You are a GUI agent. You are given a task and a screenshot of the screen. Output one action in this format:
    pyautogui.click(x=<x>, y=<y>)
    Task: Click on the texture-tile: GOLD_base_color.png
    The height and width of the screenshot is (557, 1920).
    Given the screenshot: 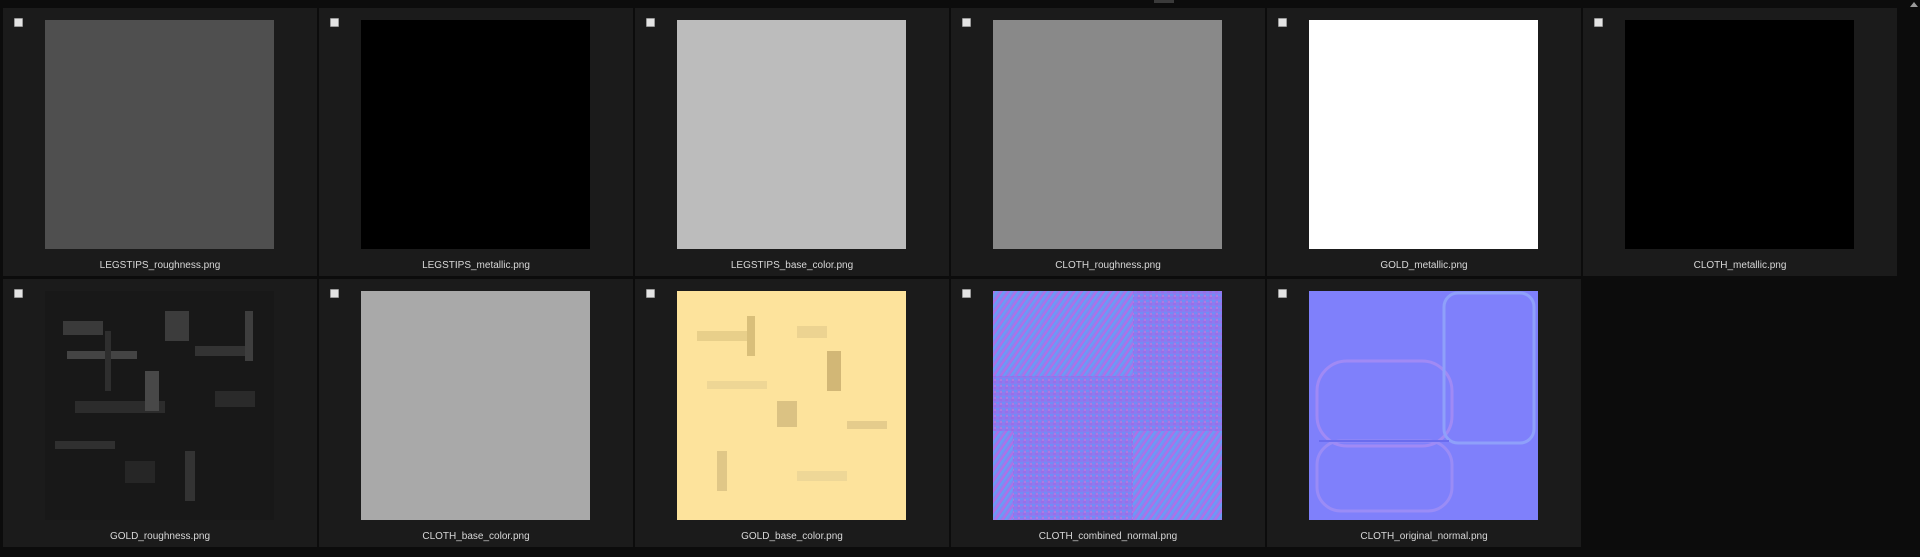 What is the action you would take?
    pyautogui.click(x=792, y=413)
    